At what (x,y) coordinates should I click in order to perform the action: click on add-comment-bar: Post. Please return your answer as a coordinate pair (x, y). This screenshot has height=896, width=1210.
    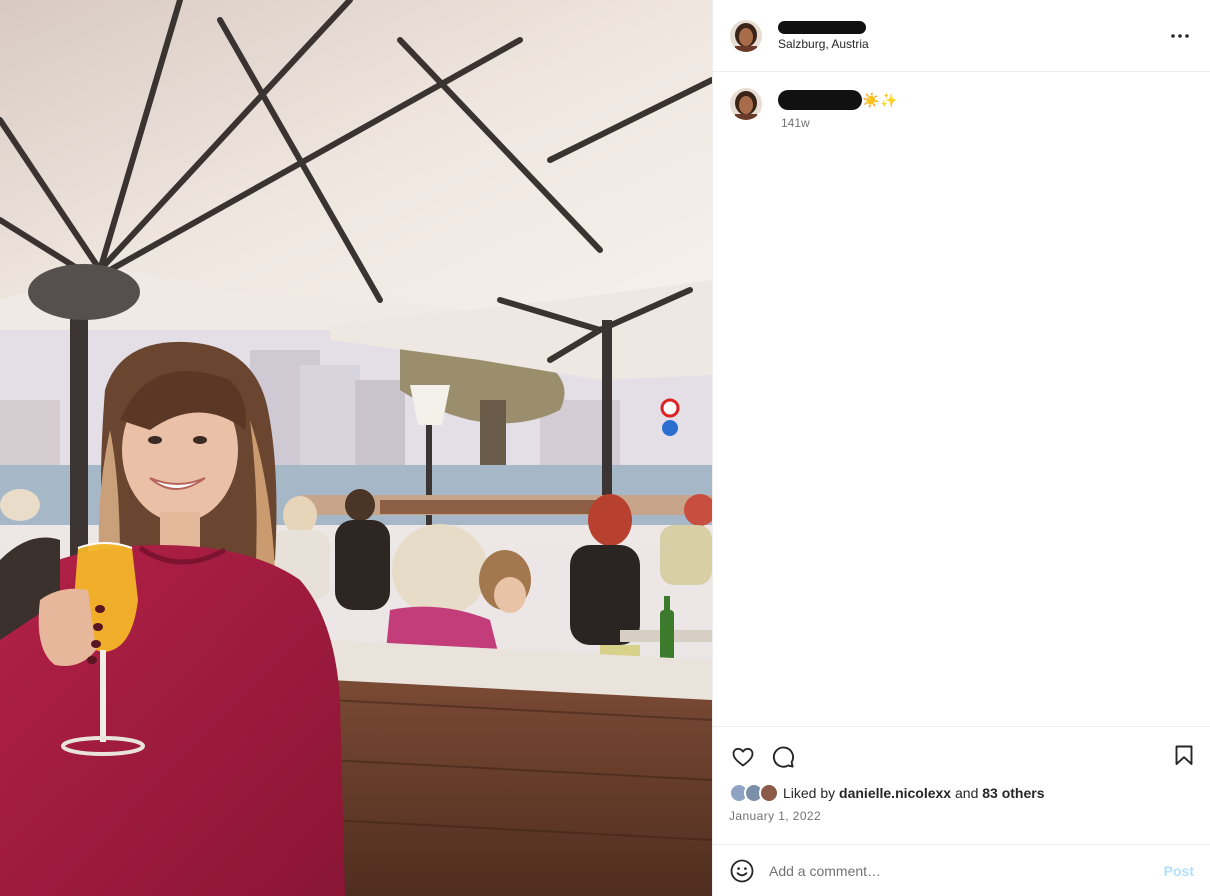
    Looking at the image, I should click on (961, 870).